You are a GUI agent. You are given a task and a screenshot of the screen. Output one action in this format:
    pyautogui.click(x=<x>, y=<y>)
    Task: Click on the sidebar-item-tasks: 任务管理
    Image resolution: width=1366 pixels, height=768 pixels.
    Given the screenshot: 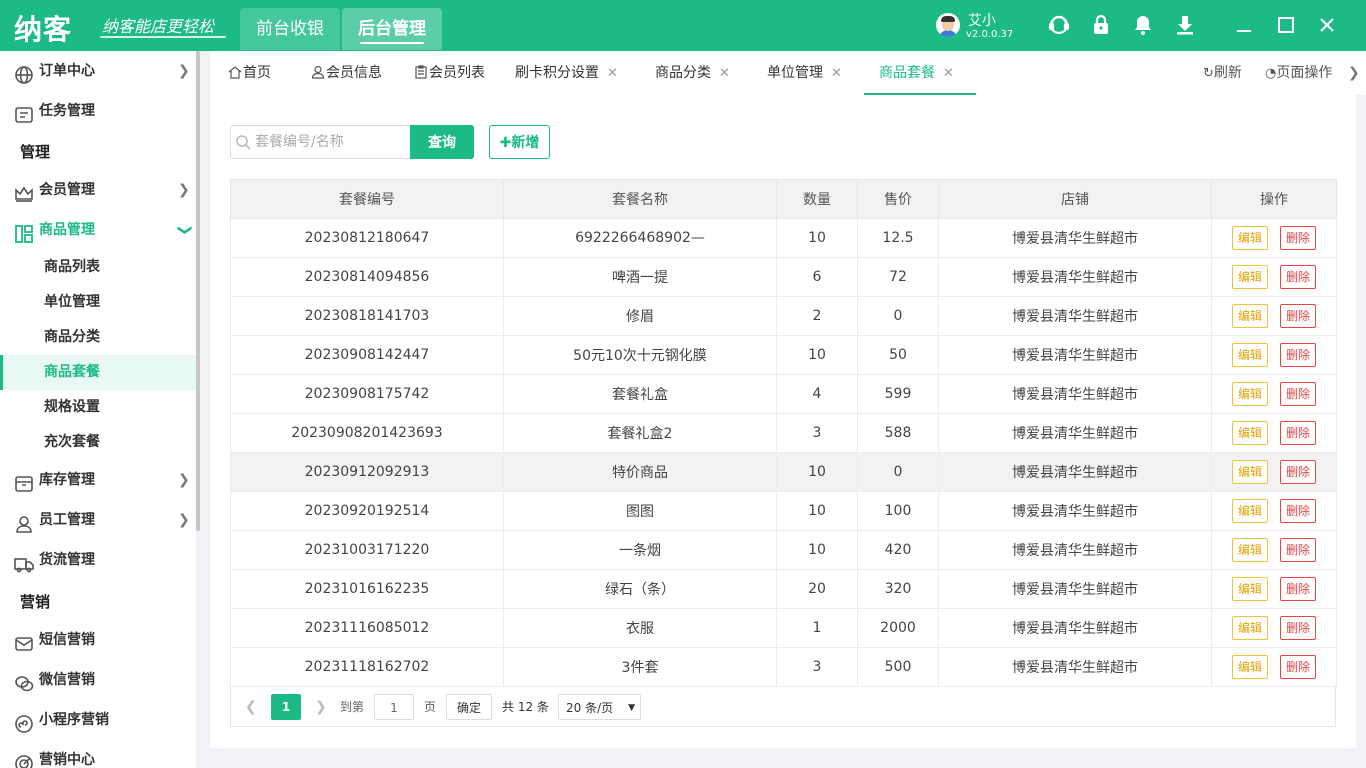 What is the action you would take?
    pyautogui.click(x=98, y=111)
    